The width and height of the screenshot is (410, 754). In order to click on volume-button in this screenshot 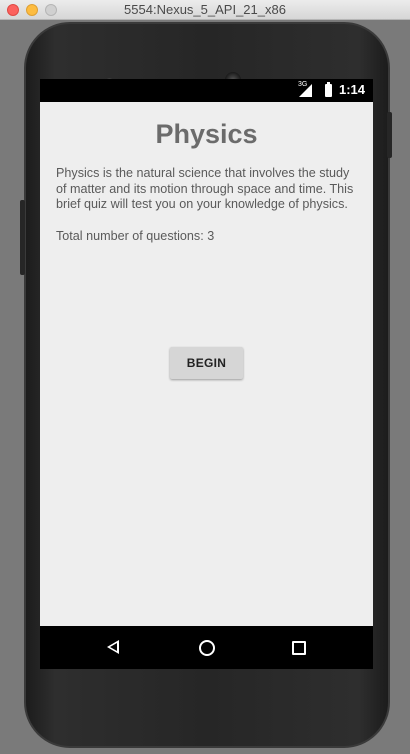, I will do `click(389, 135)`.